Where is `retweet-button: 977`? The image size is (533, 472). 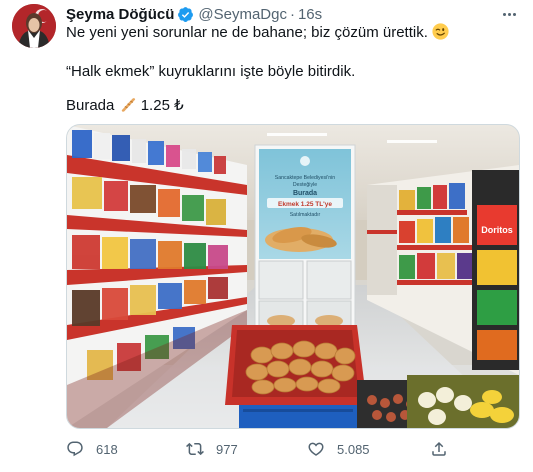
retweet-button: 977 is located at coordinates (212, 449).